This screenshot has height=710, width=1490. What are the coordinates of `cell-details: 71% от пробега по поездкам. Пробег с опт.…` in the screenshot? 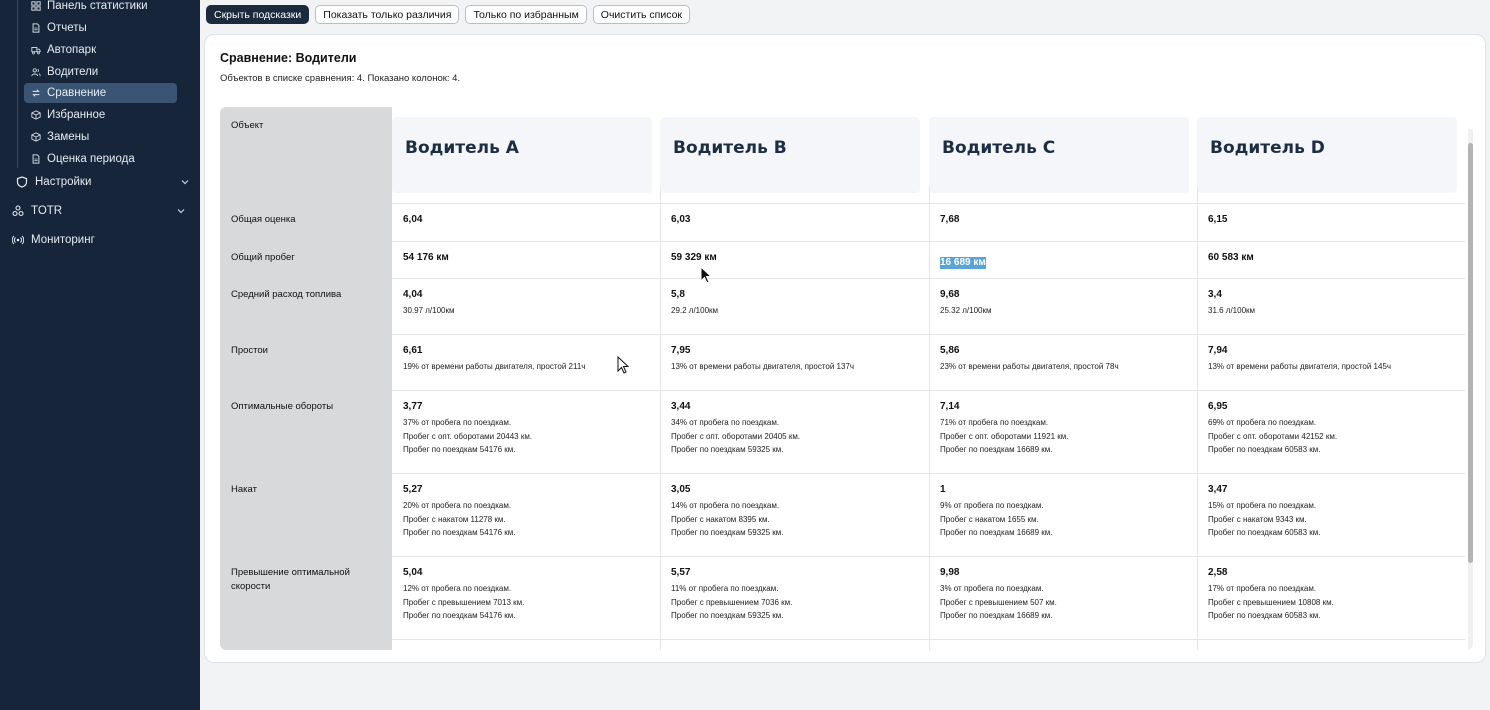 It's located at (1004, 436).